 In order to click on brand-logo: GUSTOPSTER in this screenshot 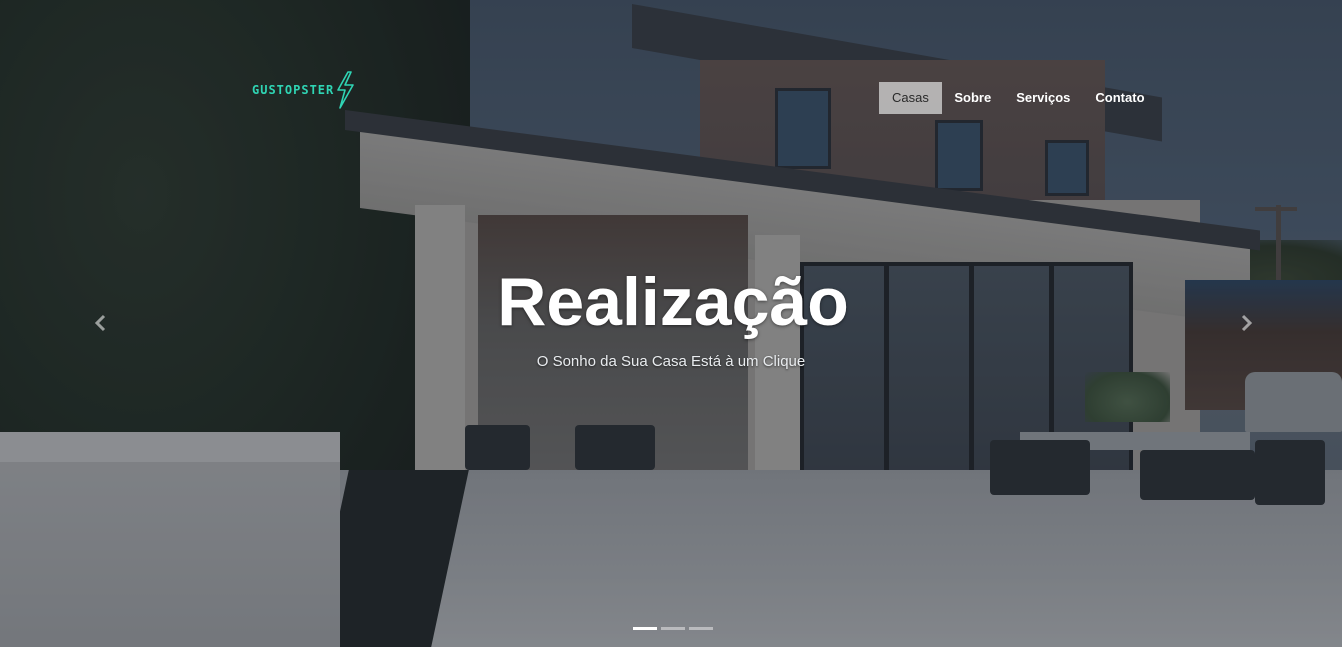, I will do `click(304, 90)`.